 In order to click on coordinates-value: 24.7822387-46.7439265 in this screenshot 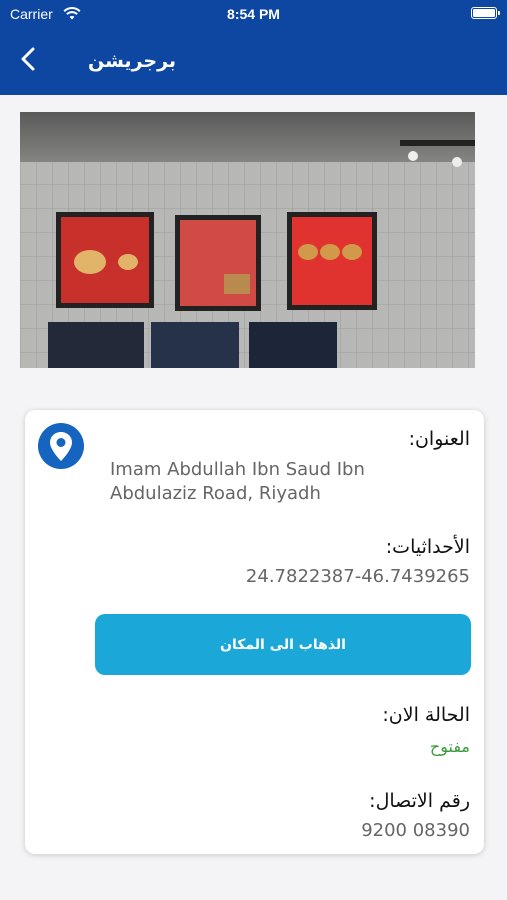, I will do `click(357, 576)`.